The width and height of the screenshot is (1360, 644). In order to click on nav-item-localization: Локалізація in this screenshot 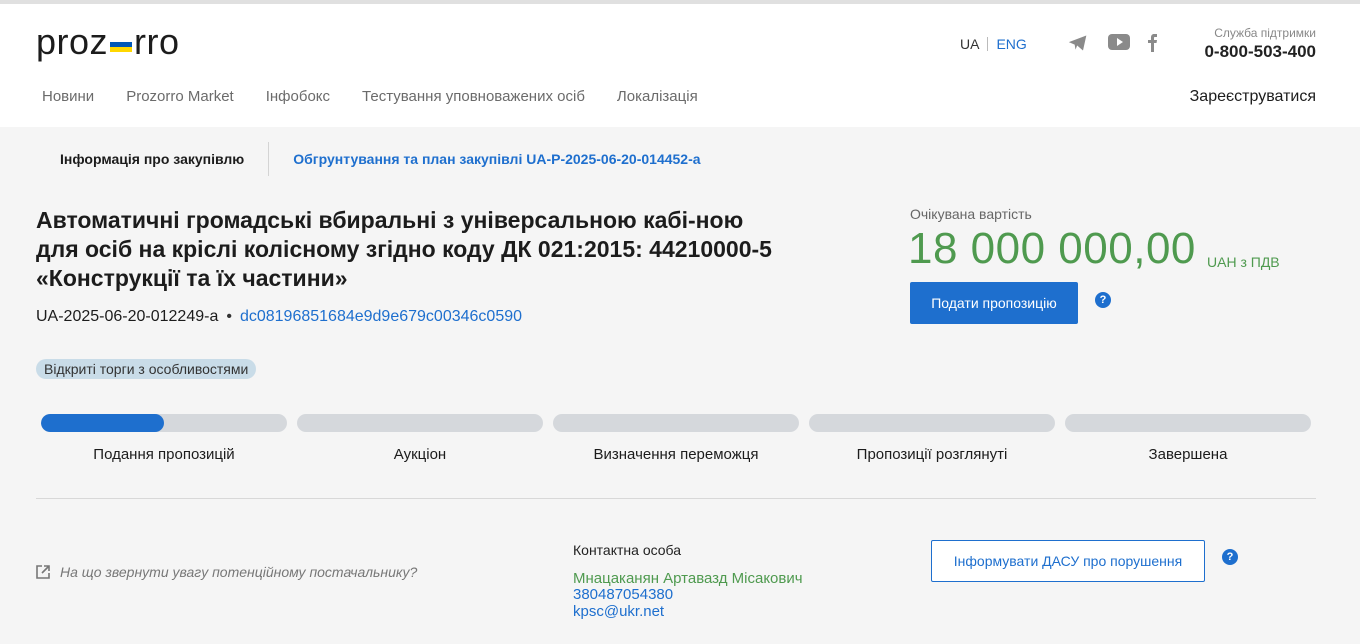, I will do `click(657, 96)`.